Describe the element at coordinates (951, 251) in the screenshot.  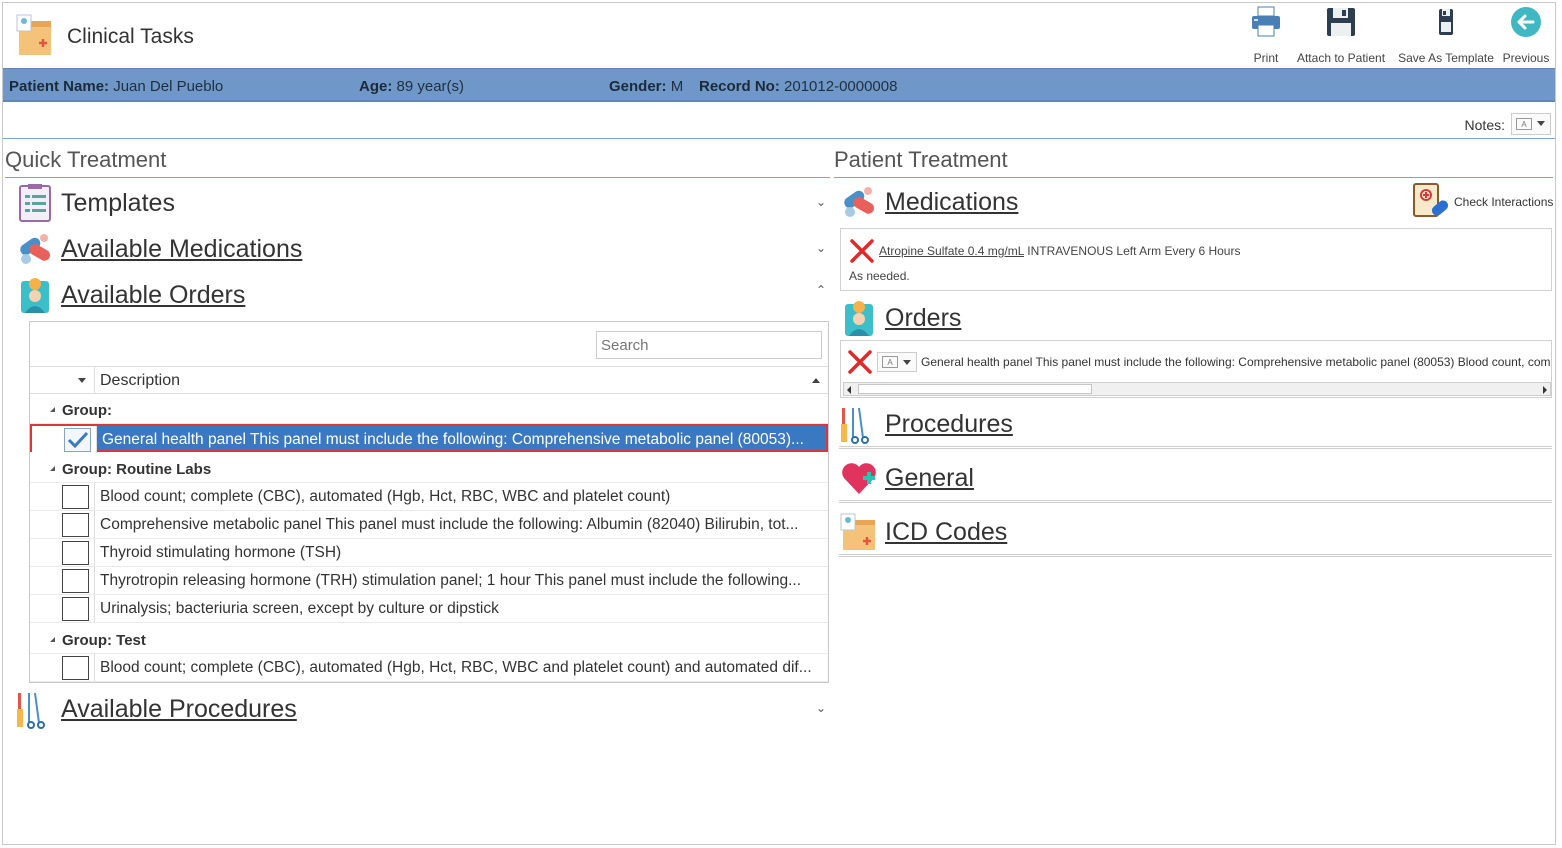
I see `medication-link: Atropine Sulfate 0.4 mg/mL` at that location.